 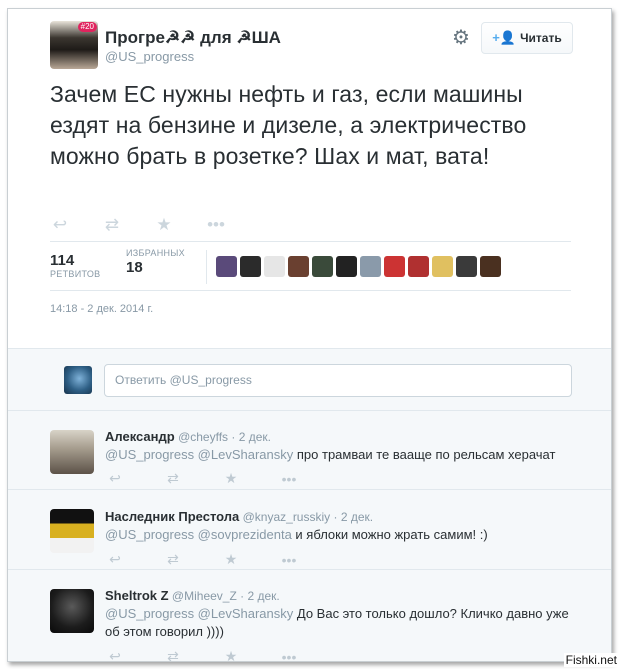 I want to click on reply-box: Ответить @US_progress, so click(x=309, y=379).